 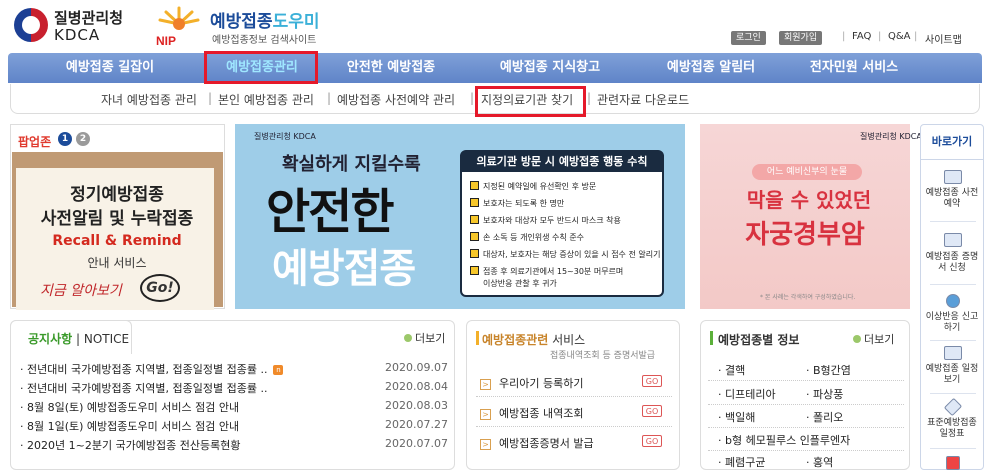 What do you see at coordinates (952, 263) in the screenshot?
I see `quick-item-certificate: 예방접종 증명서 신청` at bounding box center [952, 263].